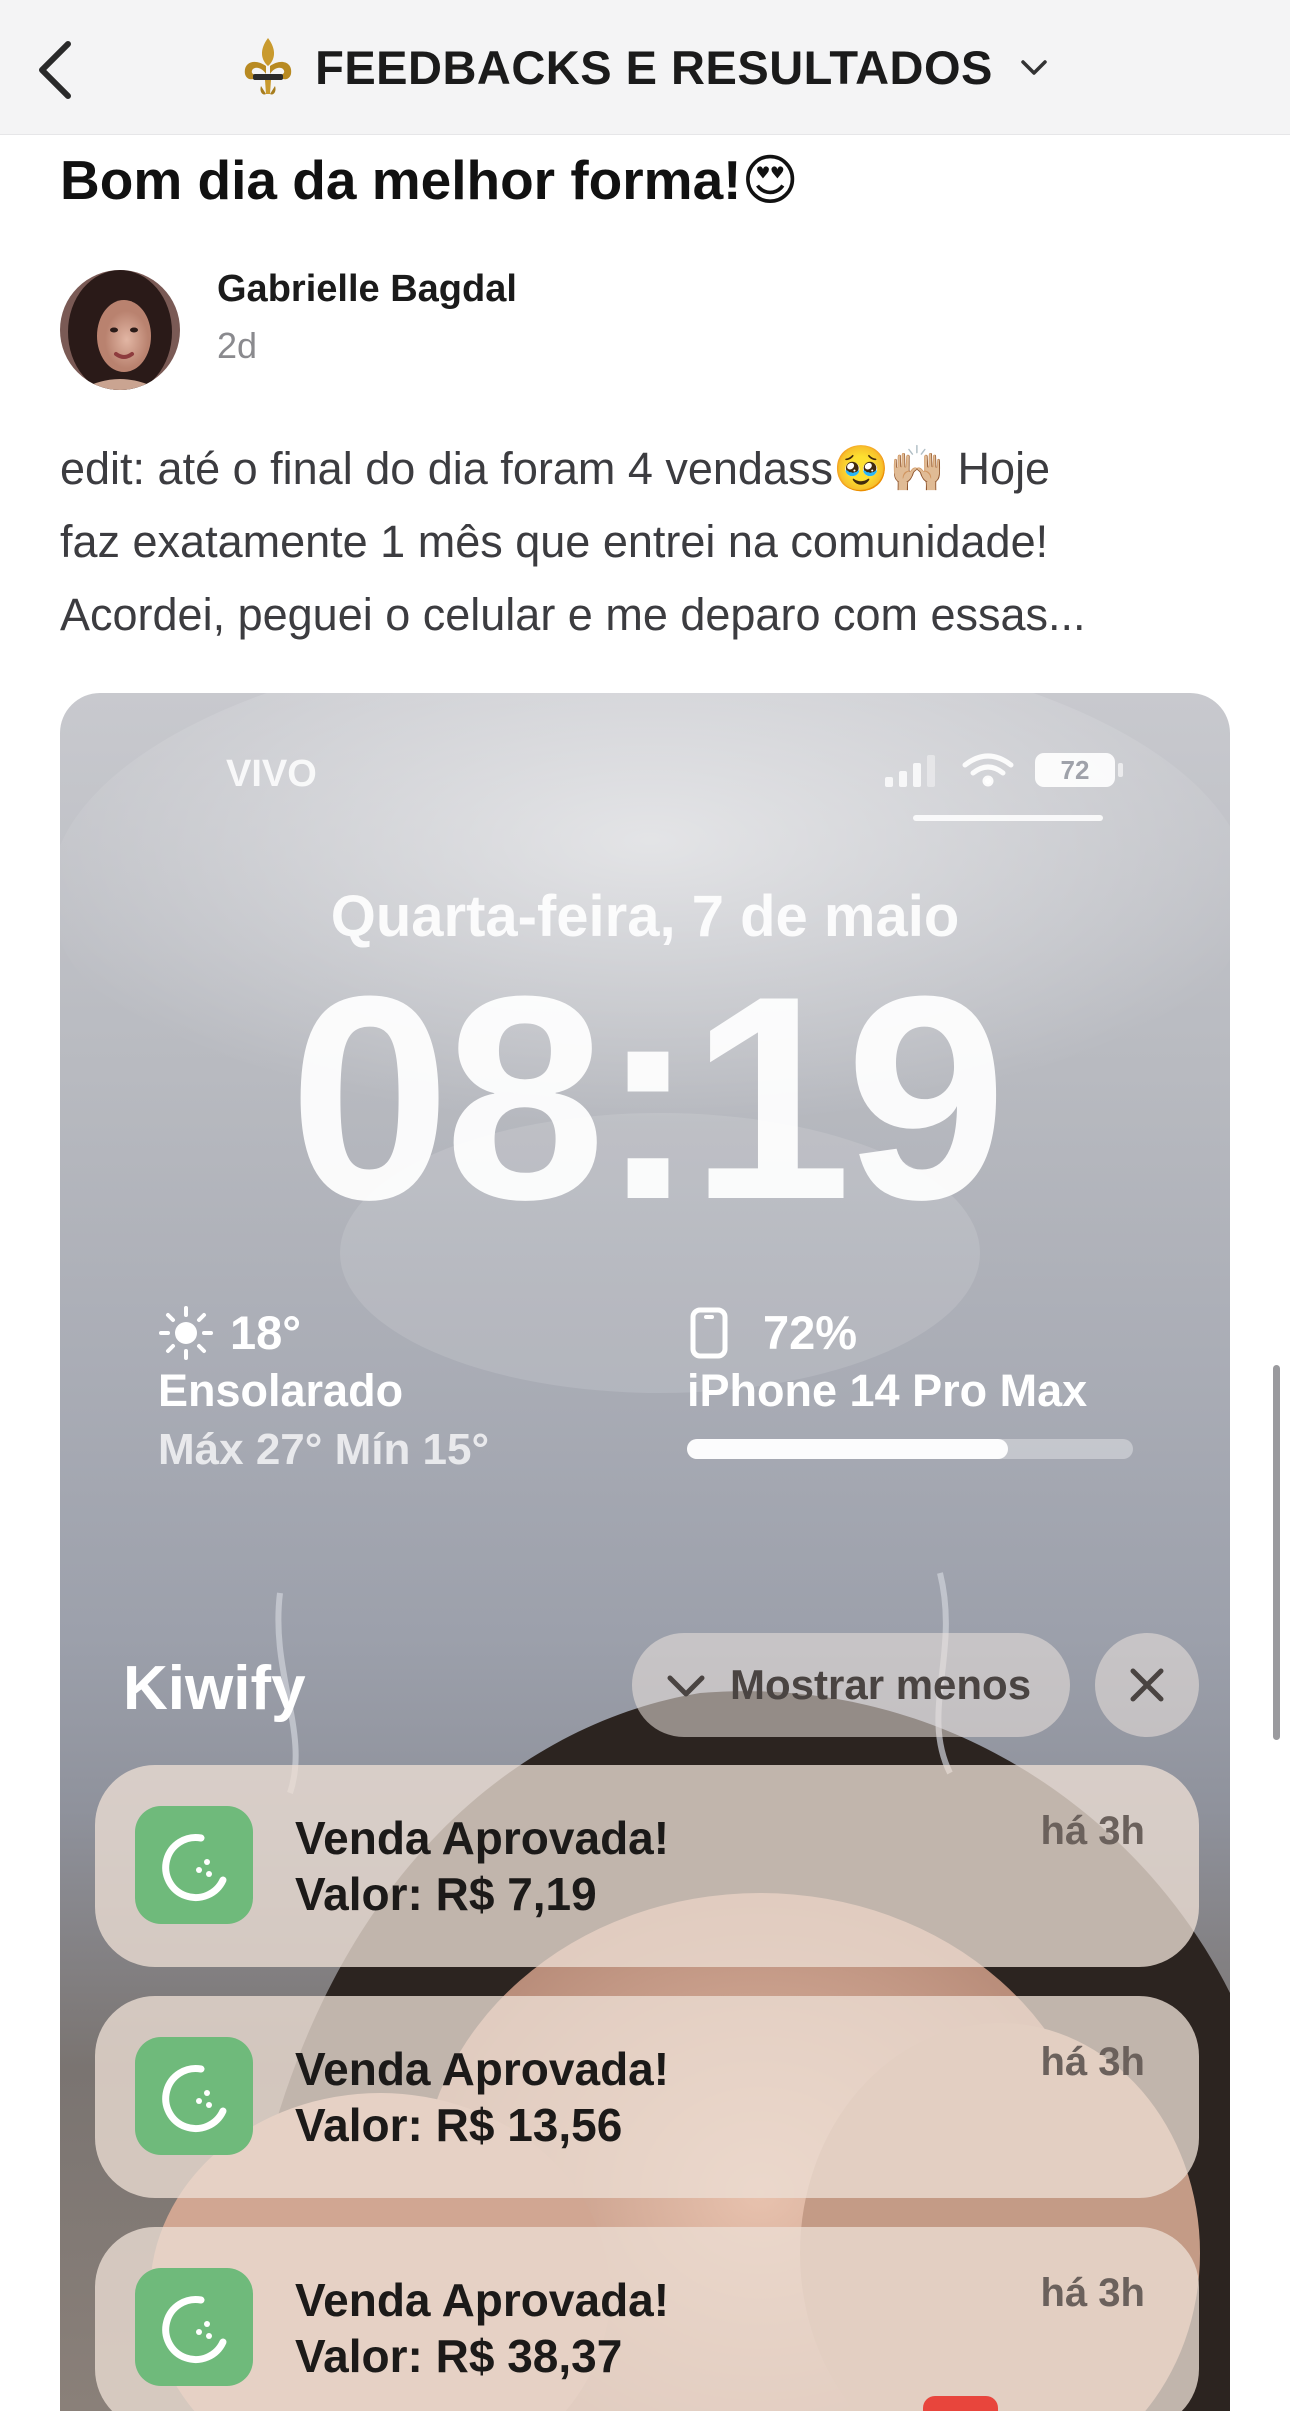 The height and width of the screenshot is (2411, 1290). What do you see at coordinates (910, 771) in the screenshot?
I see `signal-icon` at bounding box center [910, 771].